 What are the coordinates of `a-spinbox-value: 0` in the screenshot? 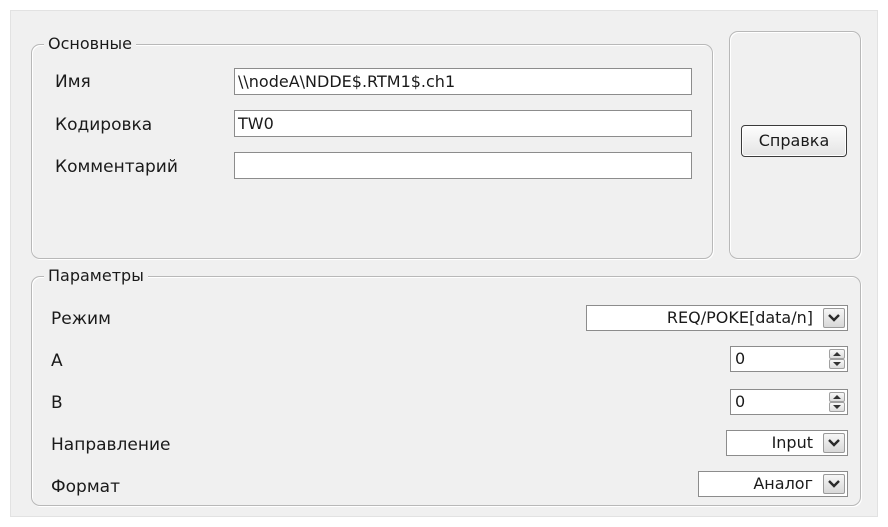 It's located at (740, 358).